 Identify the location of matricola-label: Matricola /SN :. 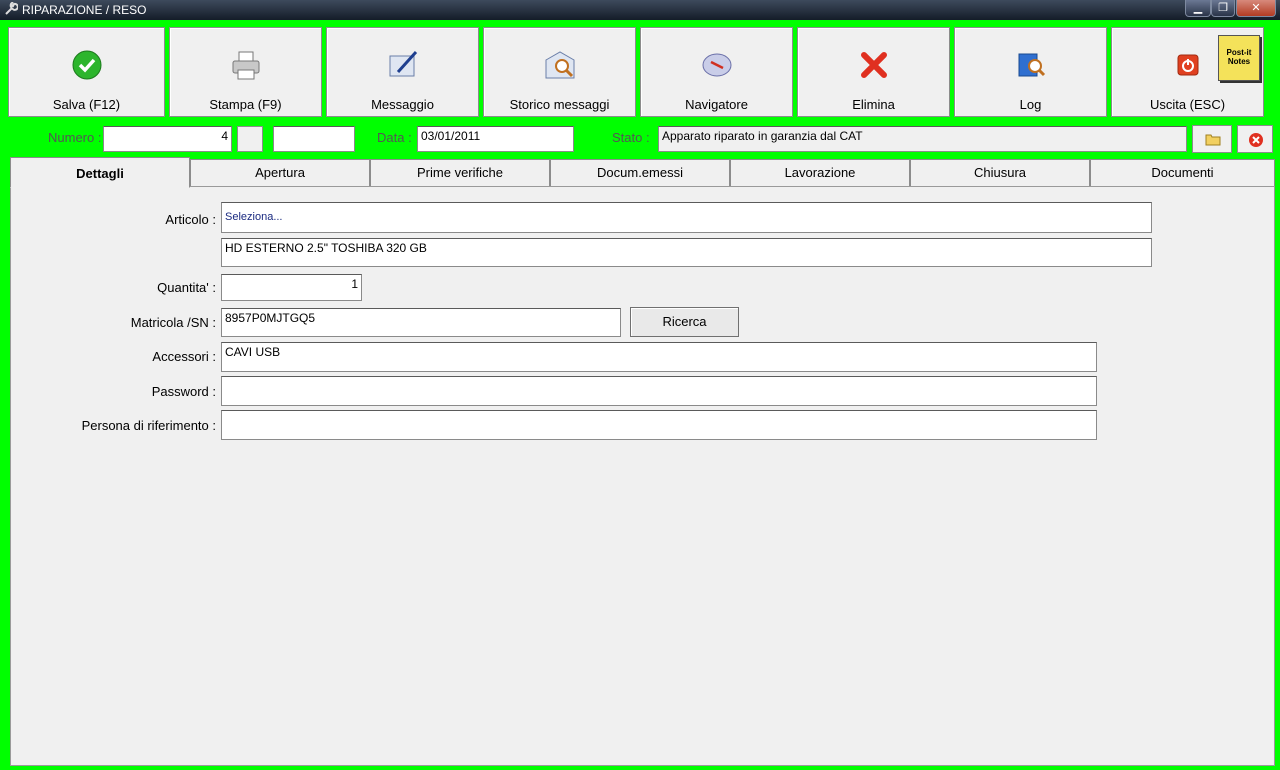
(173, 322).